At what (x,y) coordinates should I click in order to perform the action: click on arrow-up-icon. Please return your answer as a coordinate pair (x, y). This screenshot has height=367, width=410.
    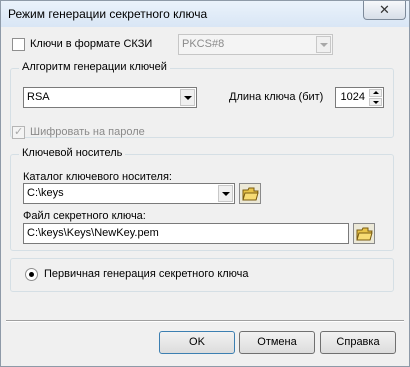
    Looking at the image, I should click on (376, 92).